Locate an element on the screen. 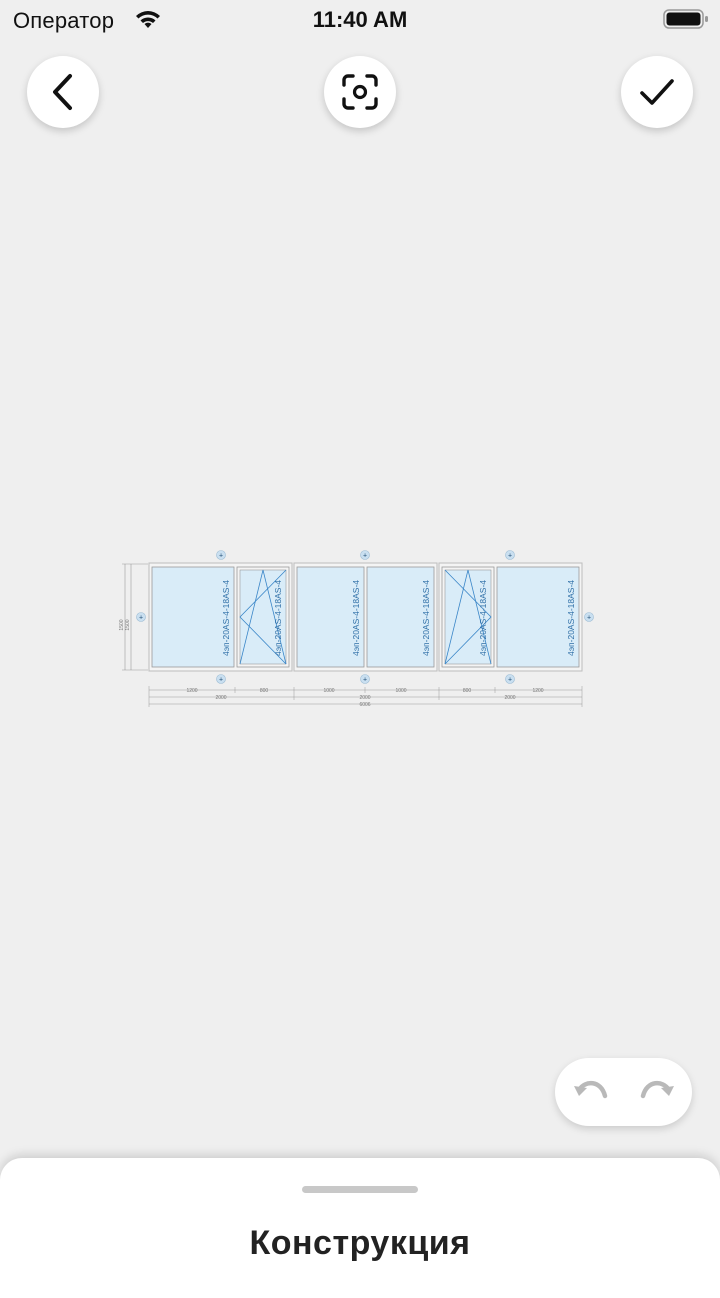 The image size is (720, 1298). glass-formula-2: 4эп-20AS-4-18AS-4 is located at coordinates (278, 618).